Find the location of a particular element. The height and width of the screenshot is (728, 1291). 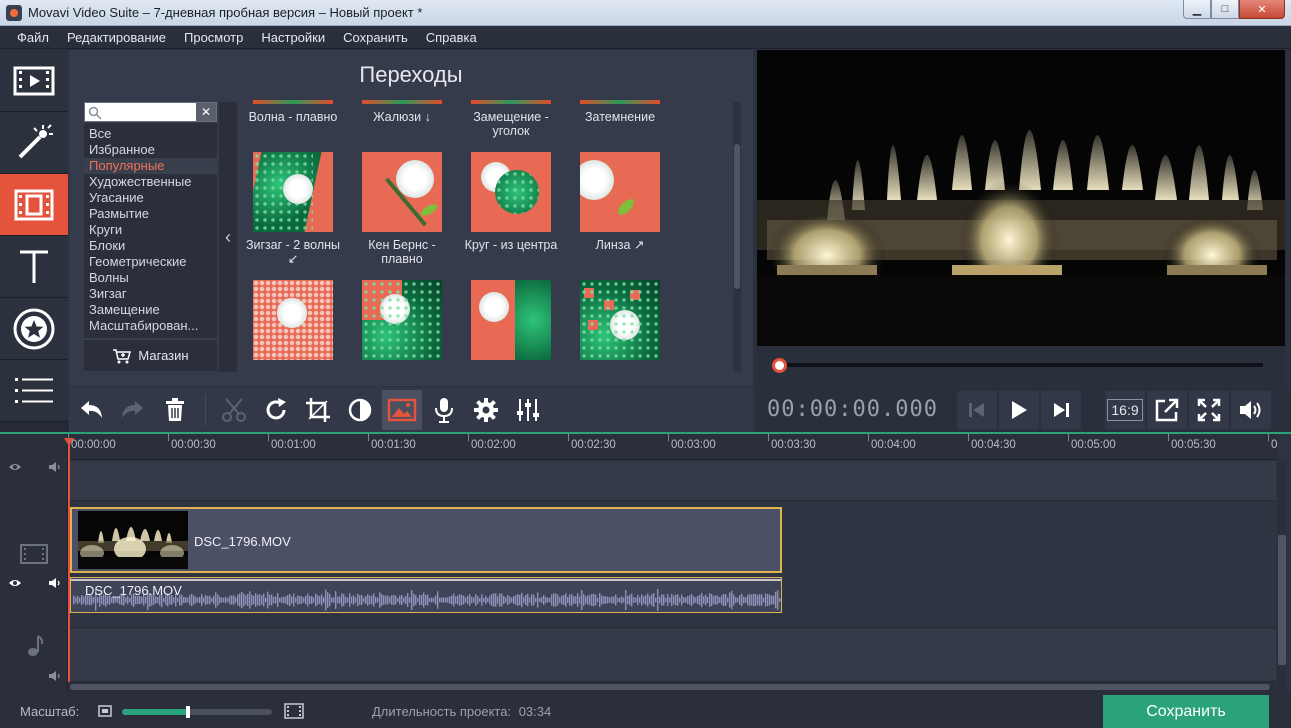

zoom-slider-knob is located at coordinates (188, 712).